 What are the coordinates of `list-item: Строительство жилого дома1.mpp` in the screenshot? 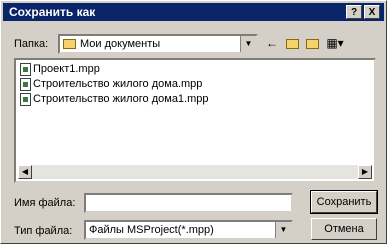 It's located at (114, 99).